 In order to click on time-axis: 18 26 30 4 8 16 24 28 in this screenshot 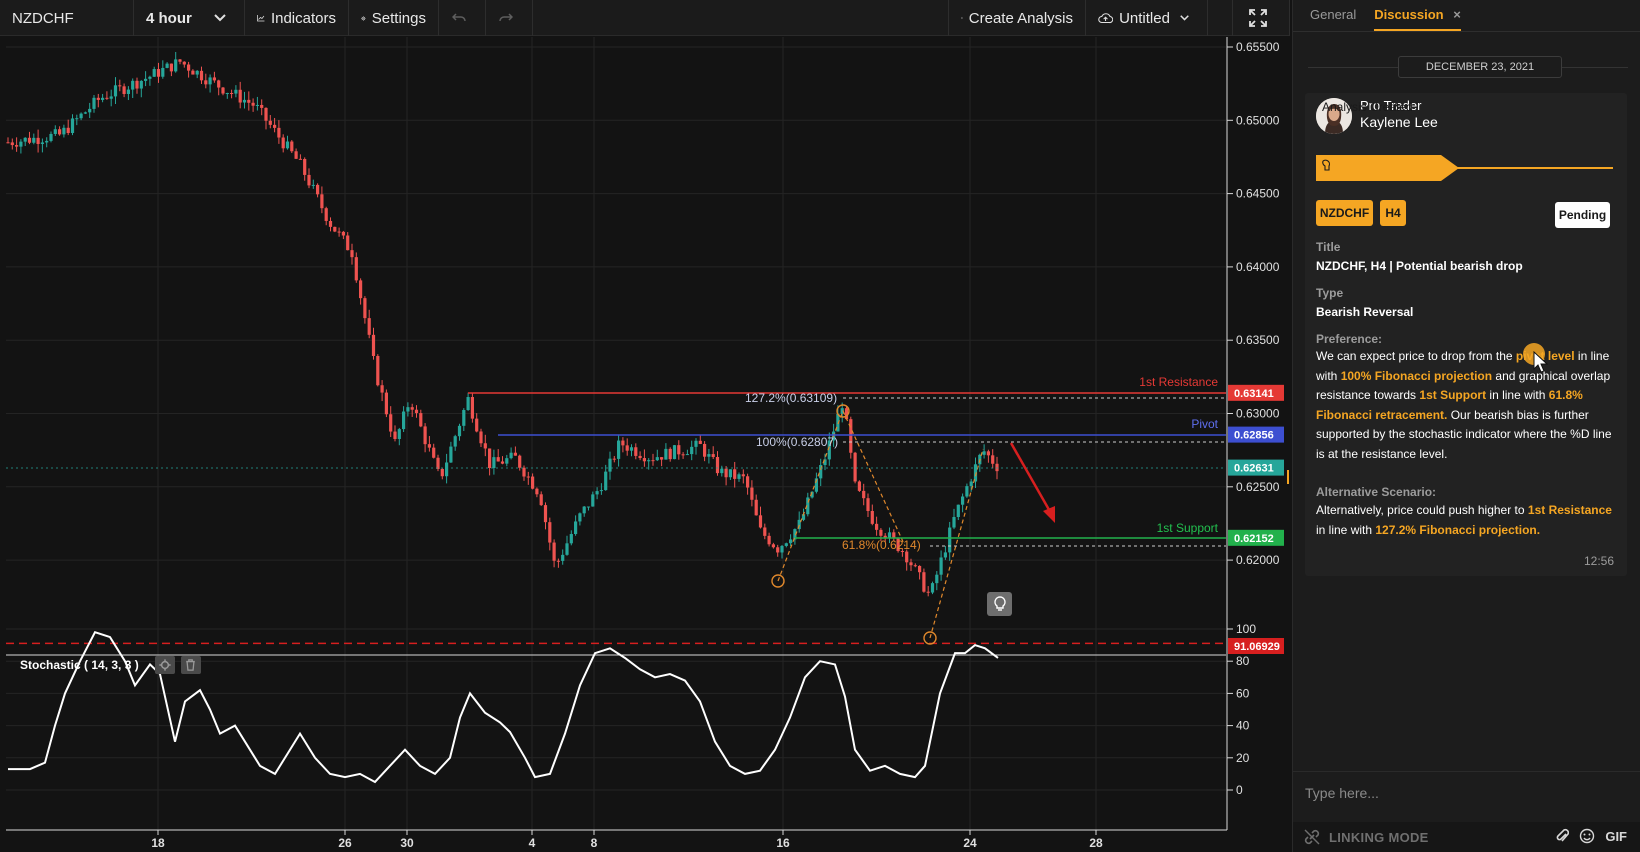, I will do `click(627, 840)`.